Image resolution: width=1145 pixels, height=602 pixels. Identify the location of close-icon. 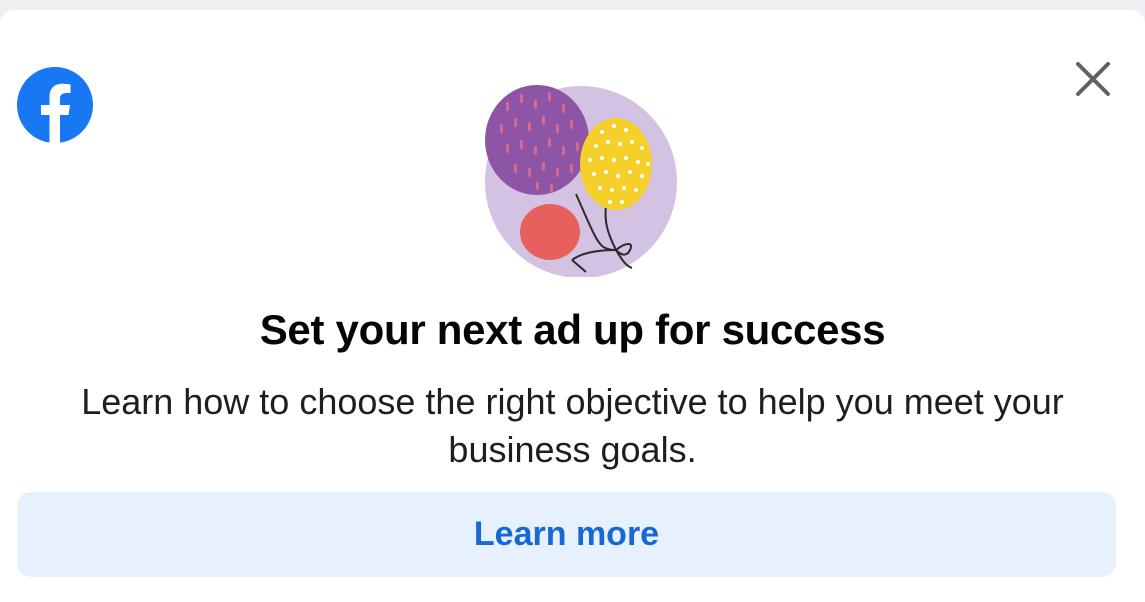
(1093, 79).